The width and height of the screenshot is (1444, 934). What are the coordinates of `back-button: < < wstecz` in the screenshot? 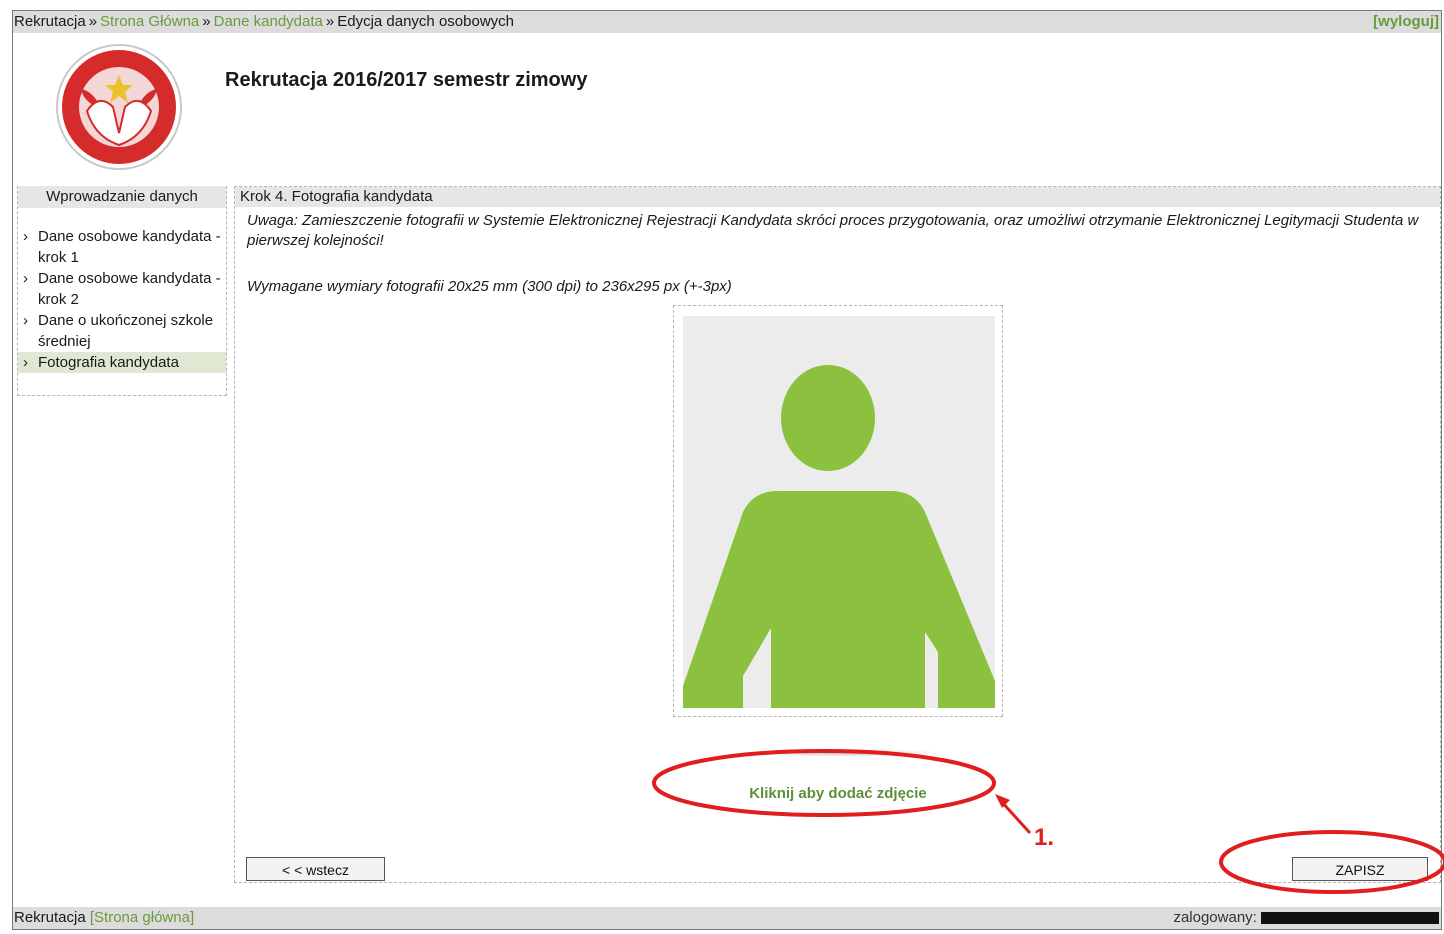 It's located at (315, 869).